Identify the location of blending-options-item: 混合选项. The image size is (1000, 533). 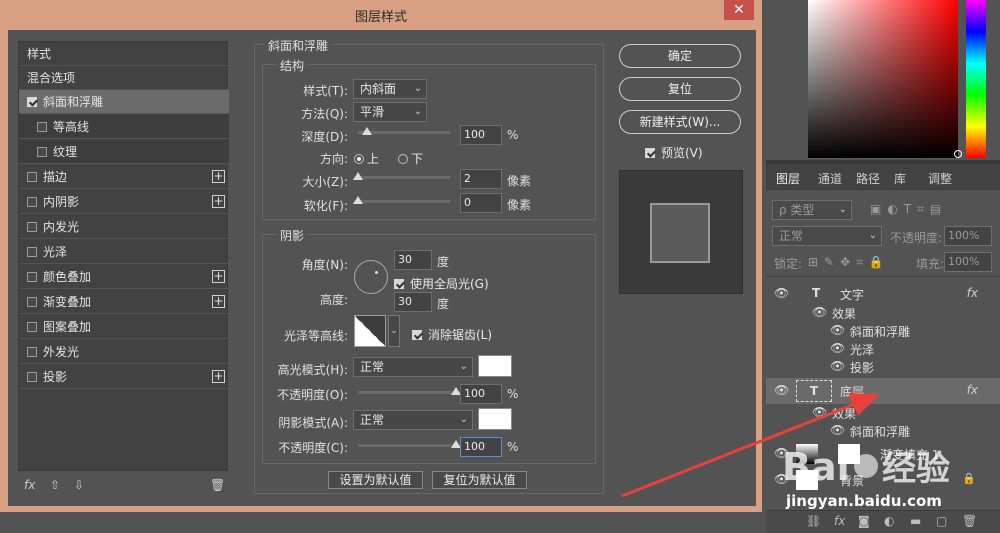
(124, 78).